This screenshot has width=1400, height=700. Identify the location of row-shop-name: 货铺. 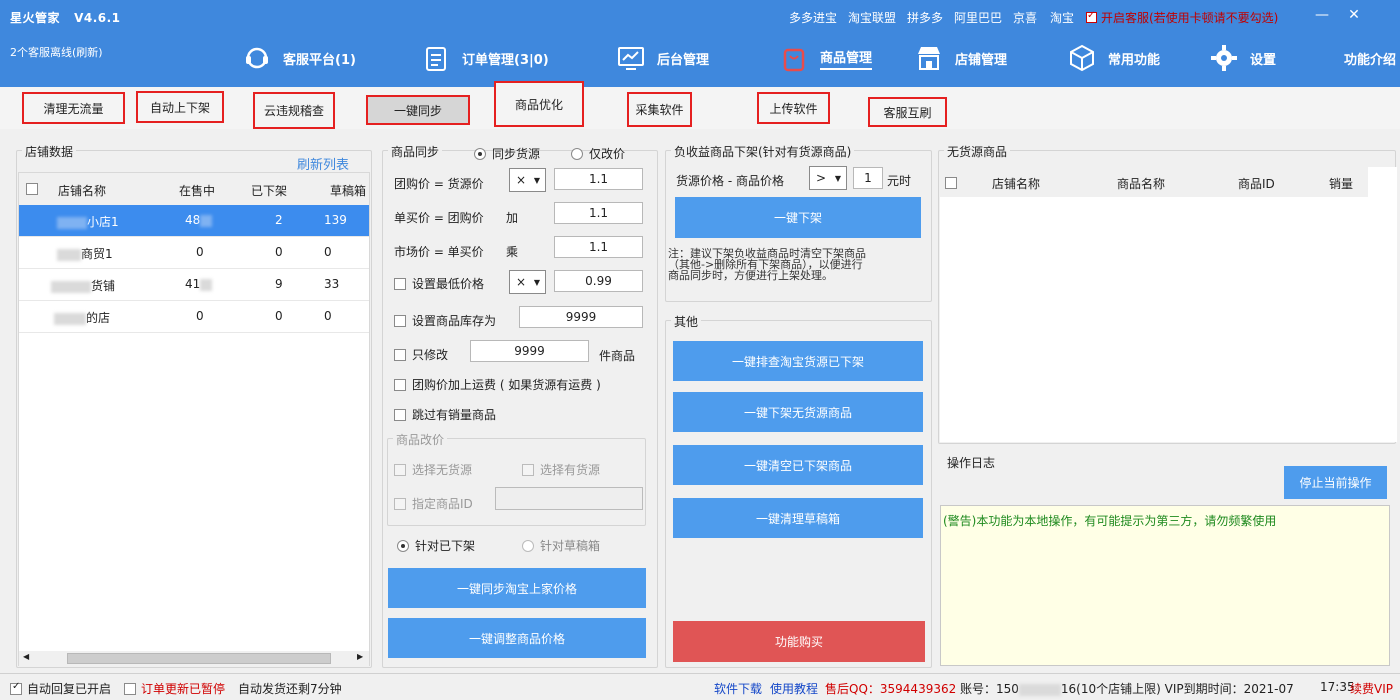
(103, 286).